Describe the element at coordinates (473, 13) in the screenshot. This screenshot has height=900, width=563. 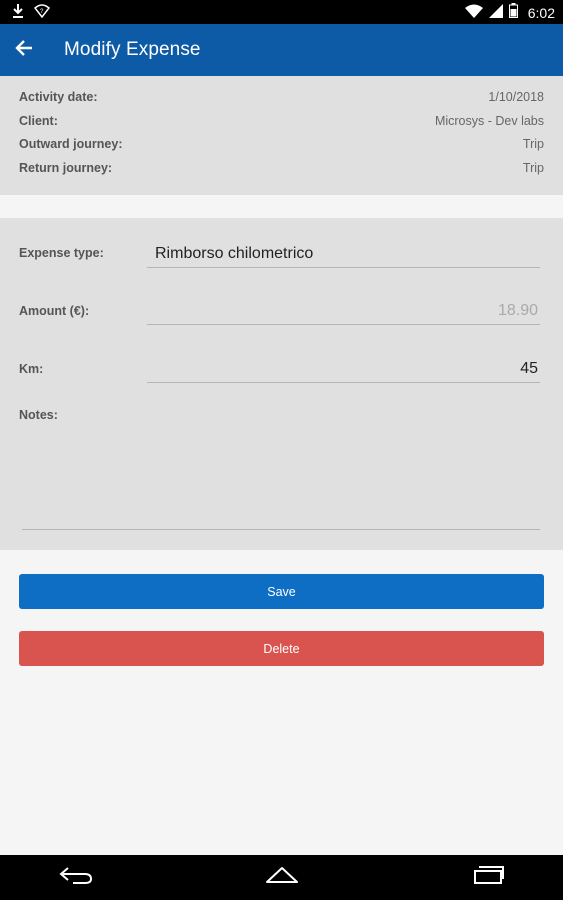
I see `wifi-icon` at that location.